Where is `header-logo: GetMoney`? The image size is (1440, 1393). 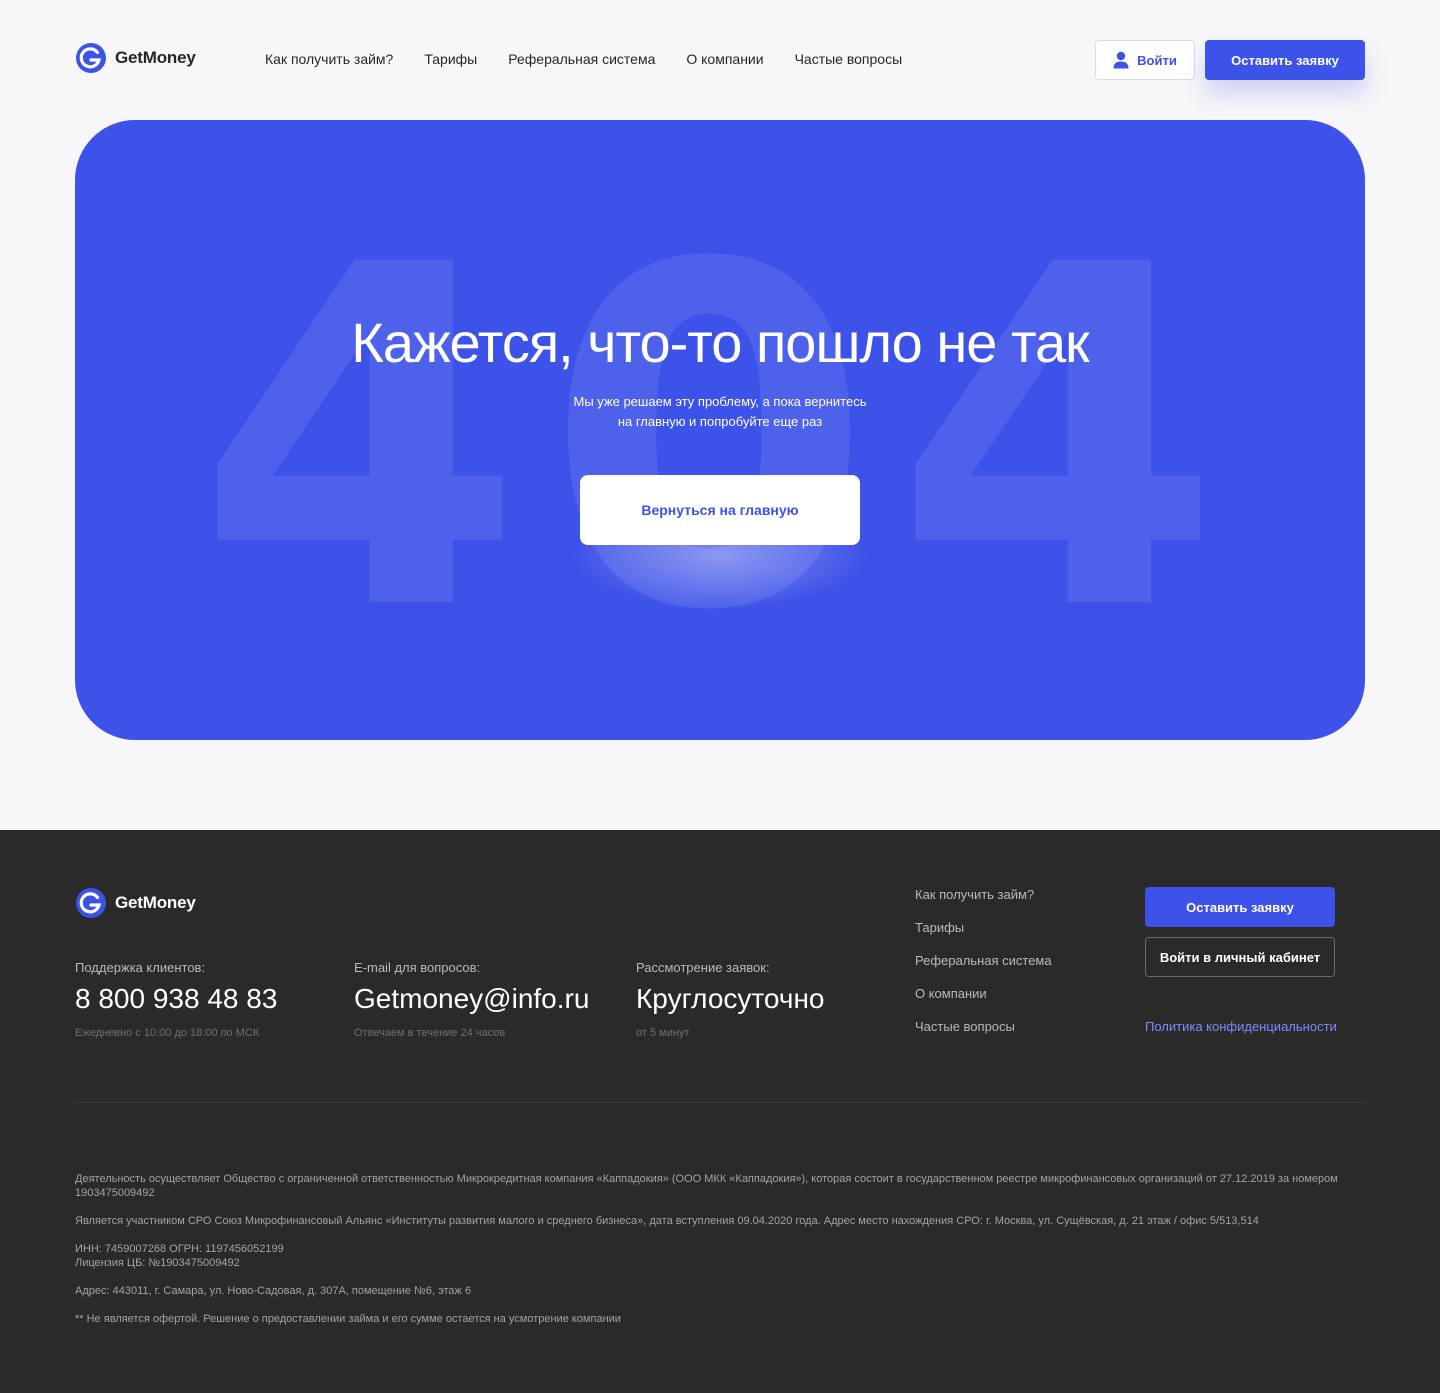 header-logo: GetMoney is located at coordinates (135, 58).